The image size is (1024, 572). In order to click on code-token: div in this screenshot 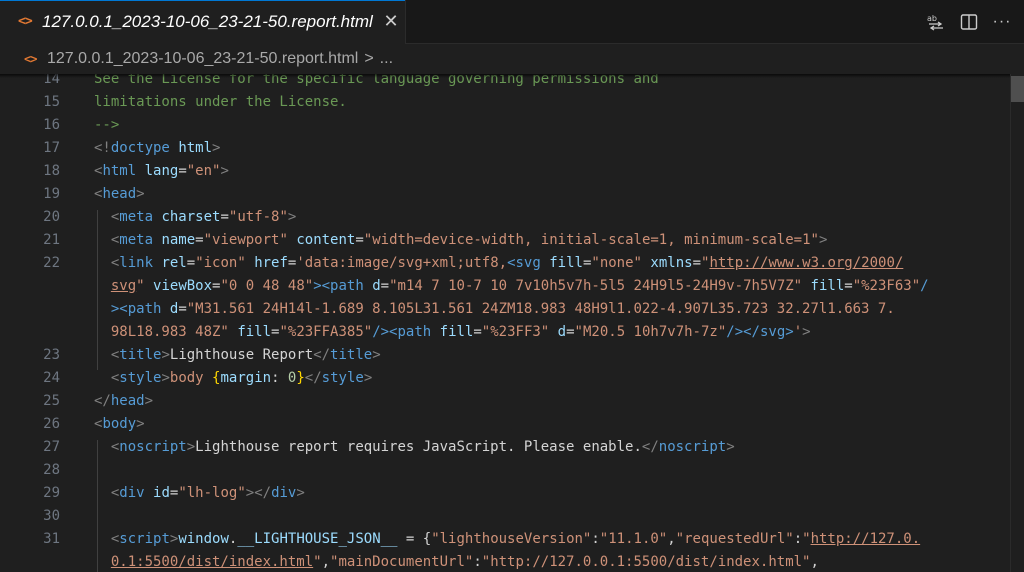, I will do `click(132, 493)`.